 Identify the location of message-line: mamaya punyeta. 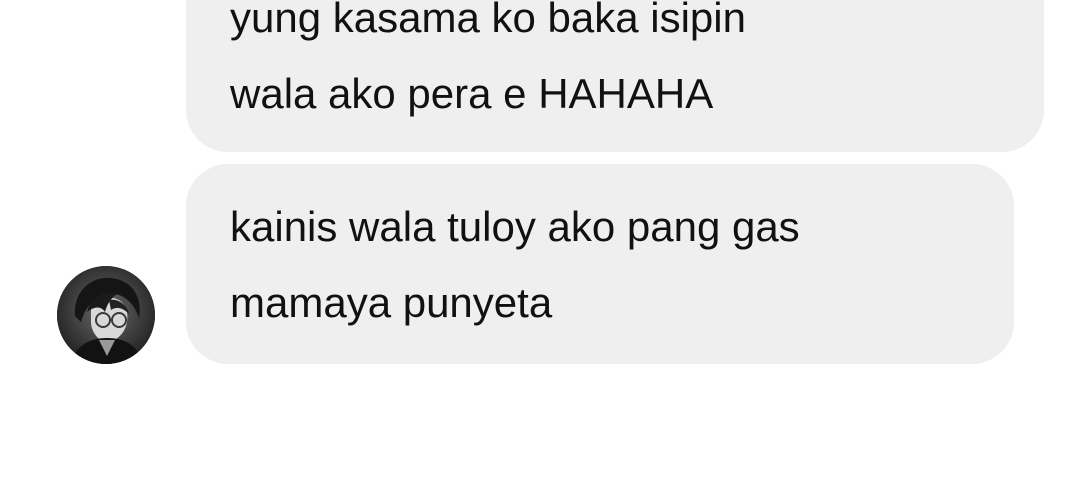
(391, 302).